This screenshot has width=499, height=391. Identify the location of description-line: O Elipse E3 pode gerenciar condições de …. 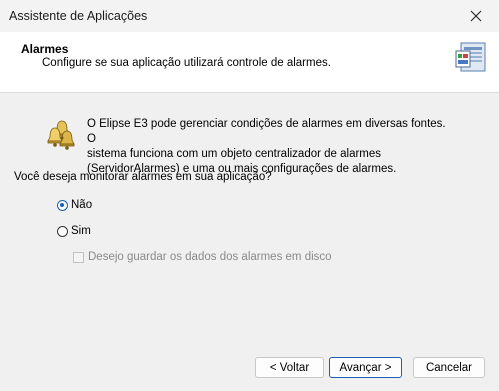
(266, 131).